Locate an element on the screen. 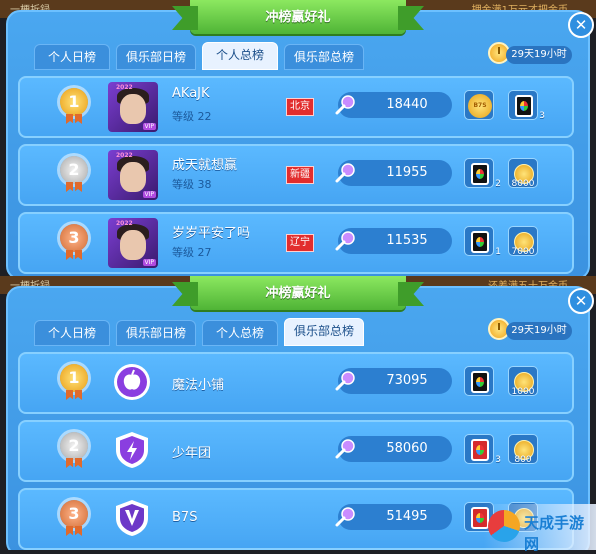 Image resolution: width=596 pixels, height=554 pixels. prize-card: 2 is located at coordinates (482, 173).